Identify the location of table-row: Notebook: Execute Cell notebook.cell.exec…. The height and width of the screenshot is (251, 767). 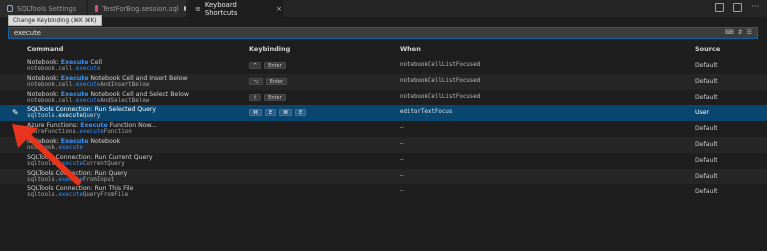
(383, 66).